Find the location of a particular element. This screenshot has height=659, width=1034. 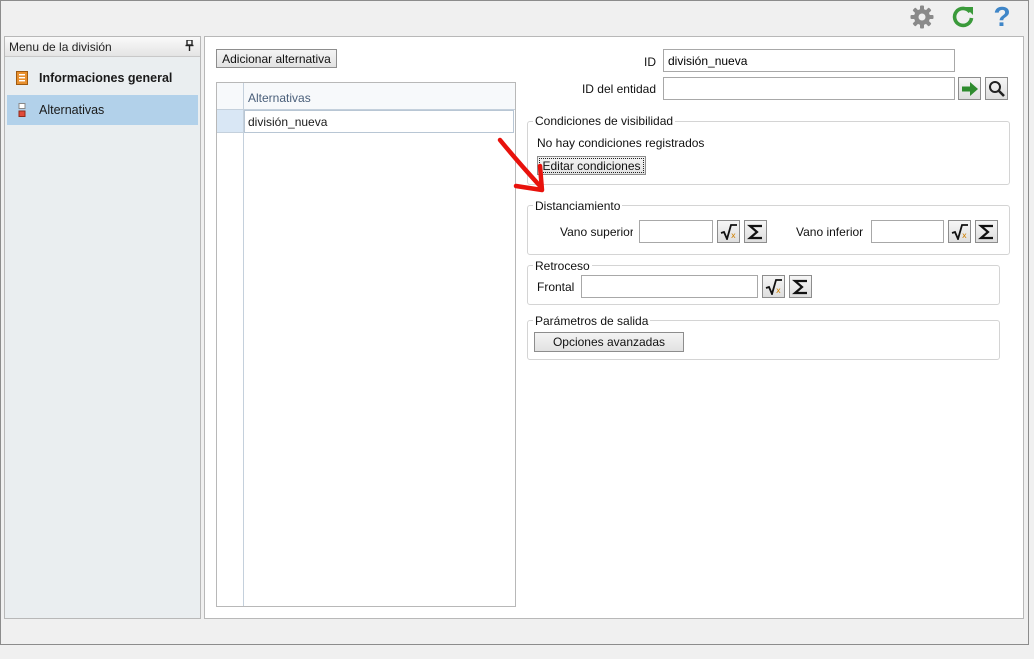

visibility-conditions-title: Condiciones de visibilidad is located at coordinates (604, 121).